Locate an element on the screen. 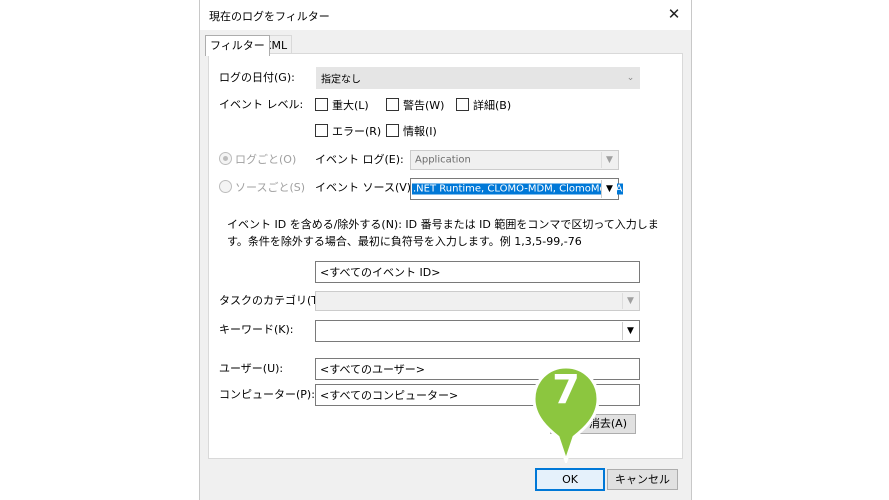 The image size is (889, 500). user-value: <すべてのユーザー> is located at coordinates (373, 369).